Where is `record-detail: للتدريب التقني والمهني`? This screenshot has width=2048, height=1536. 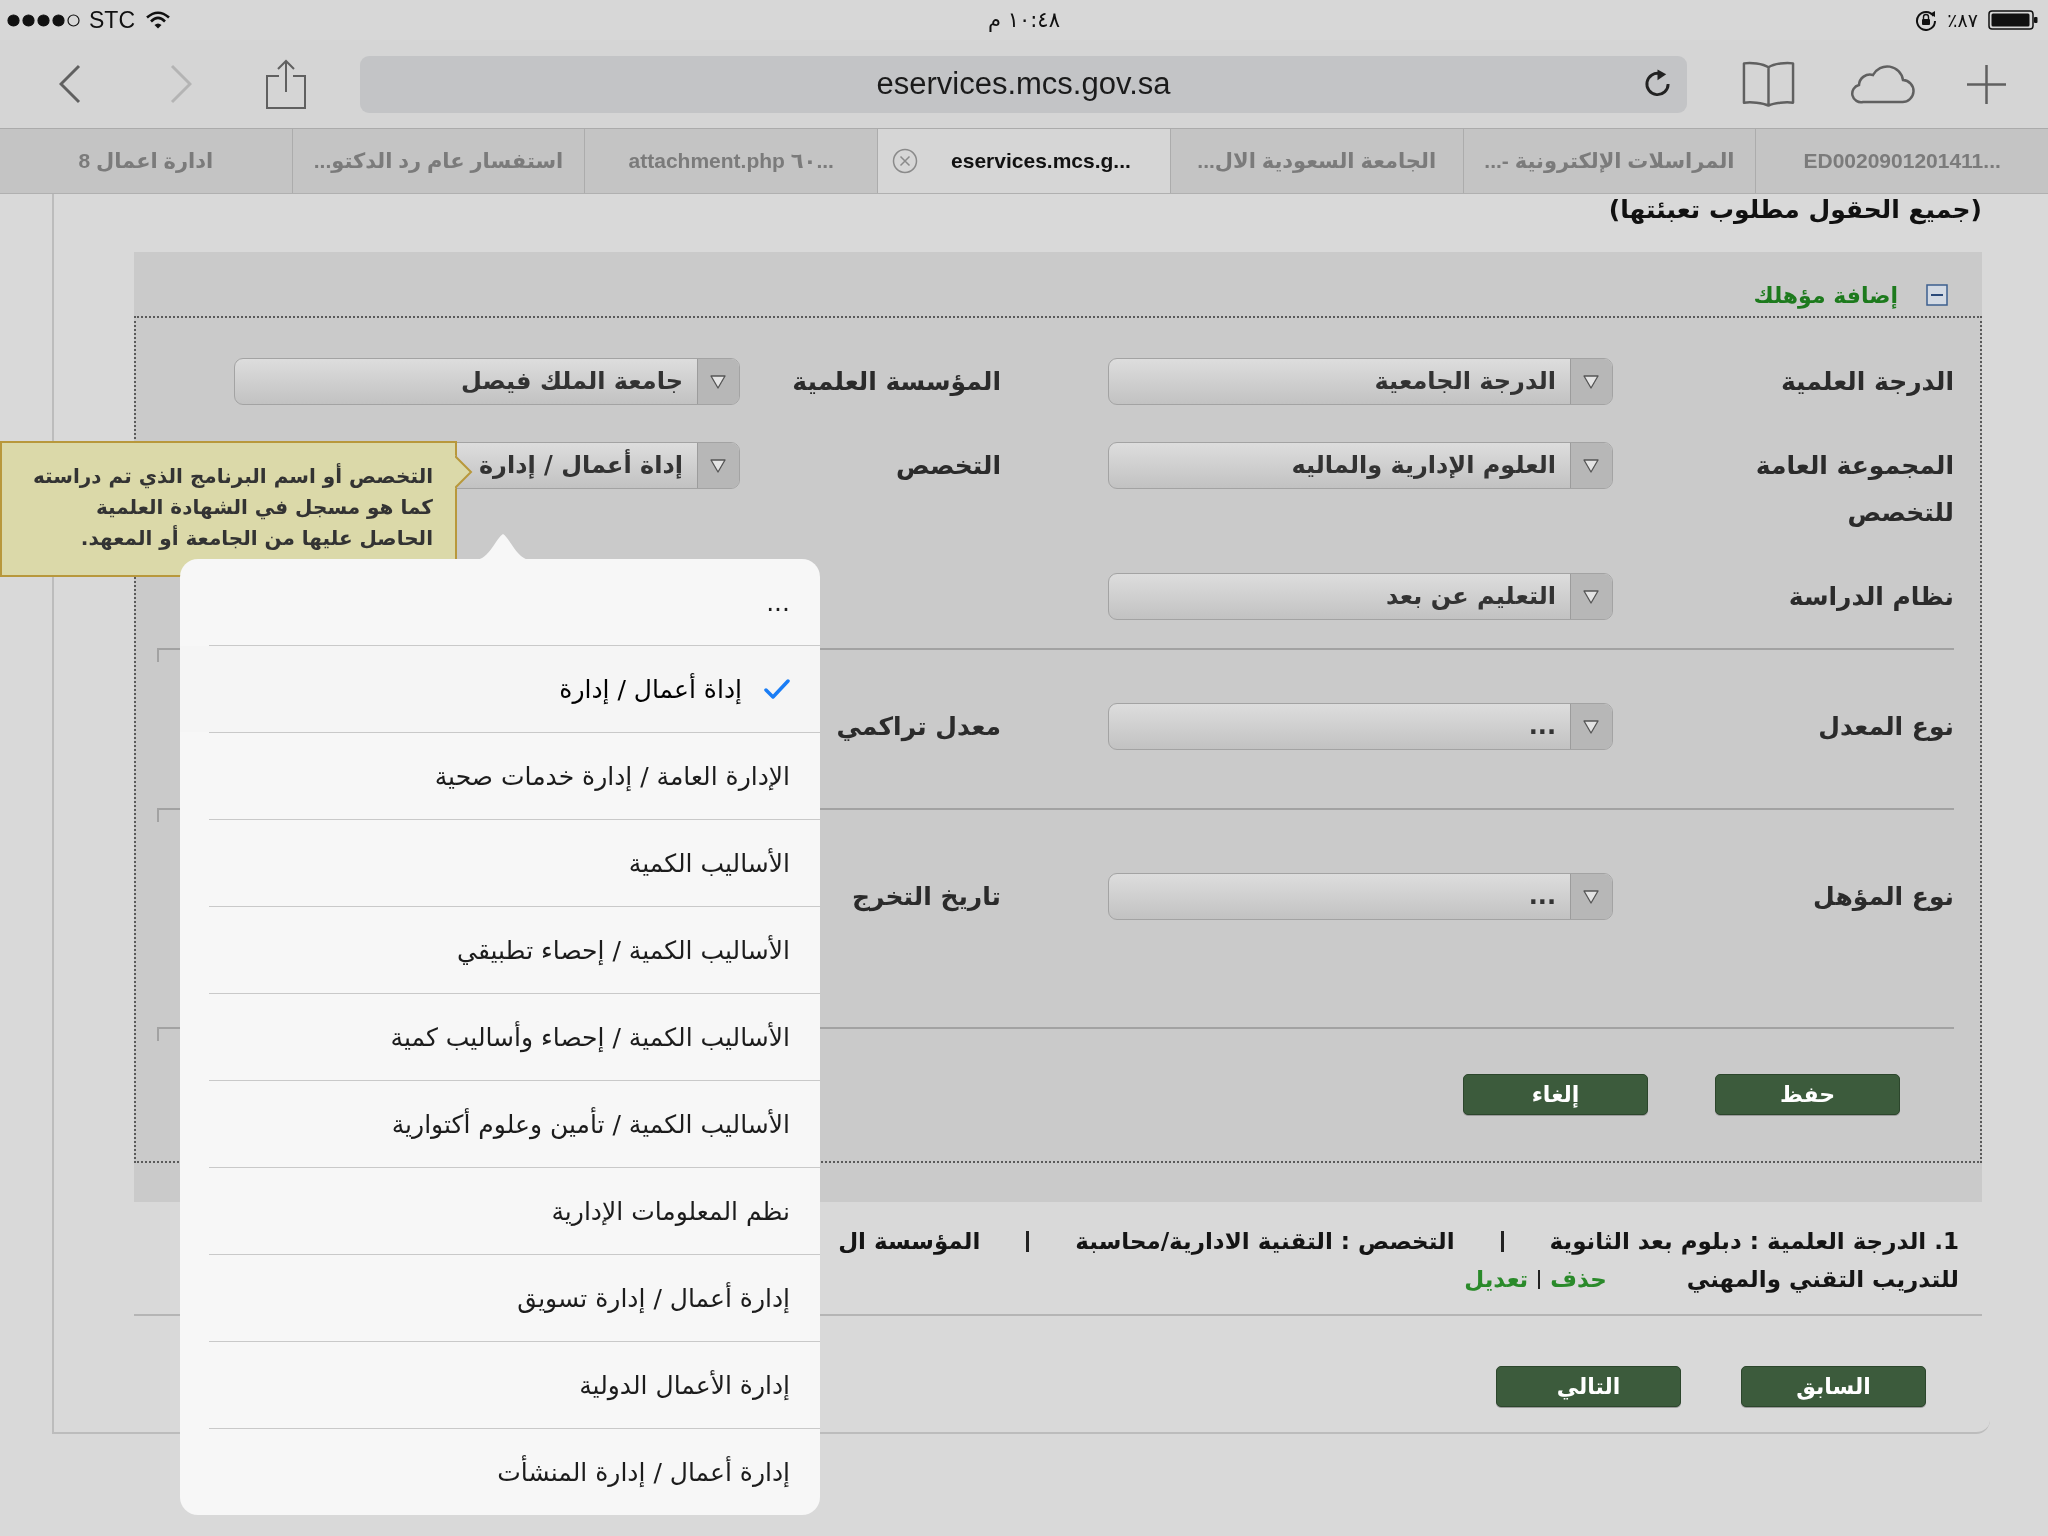
record-detail: للتدريب التقني والمهني is located at coordinates (1822, 1279).